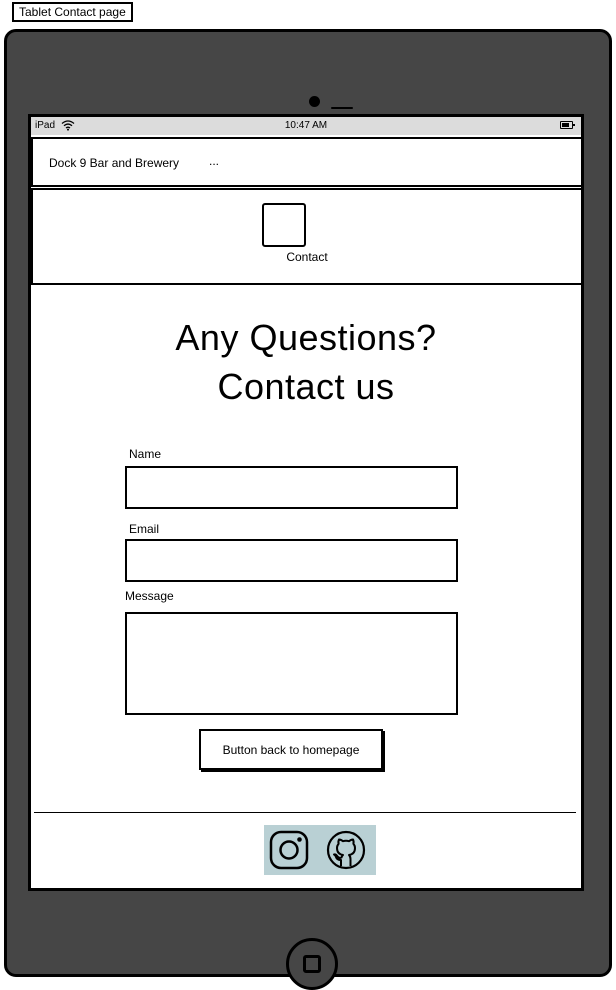 The width and height of the screenshot is (616, 990). What do you see at coordinates (306, 337) in the screenshot?
I see `page-title-line1: Any Questions?` at bounding box center [306, 337].